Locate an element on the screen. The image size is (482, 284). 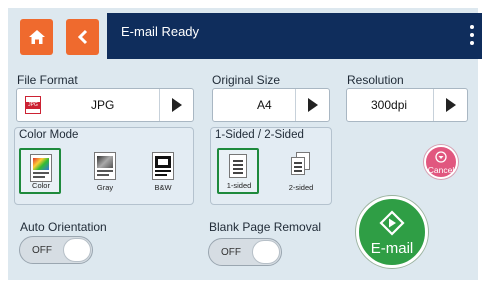
more-menu-icon is located at coordinates (472, 37).